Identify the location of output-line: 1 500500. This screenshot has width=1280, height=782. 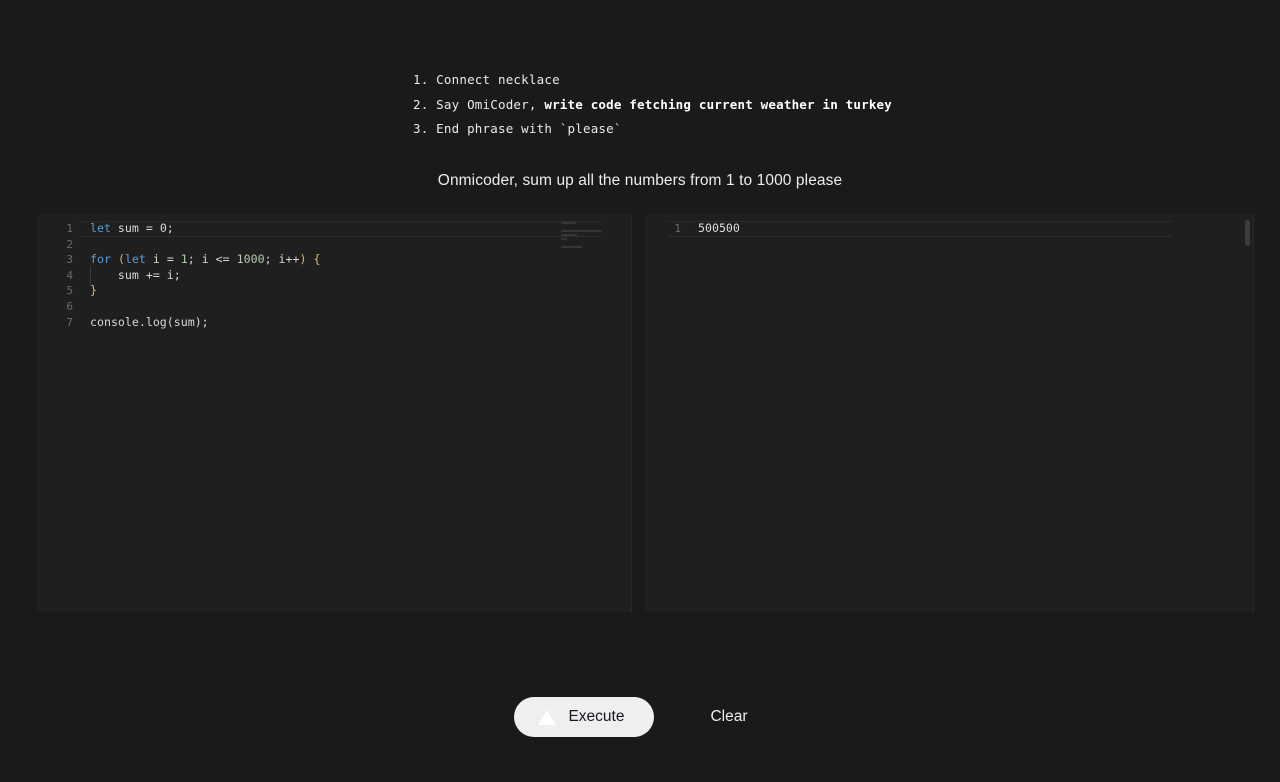
(949, 229).